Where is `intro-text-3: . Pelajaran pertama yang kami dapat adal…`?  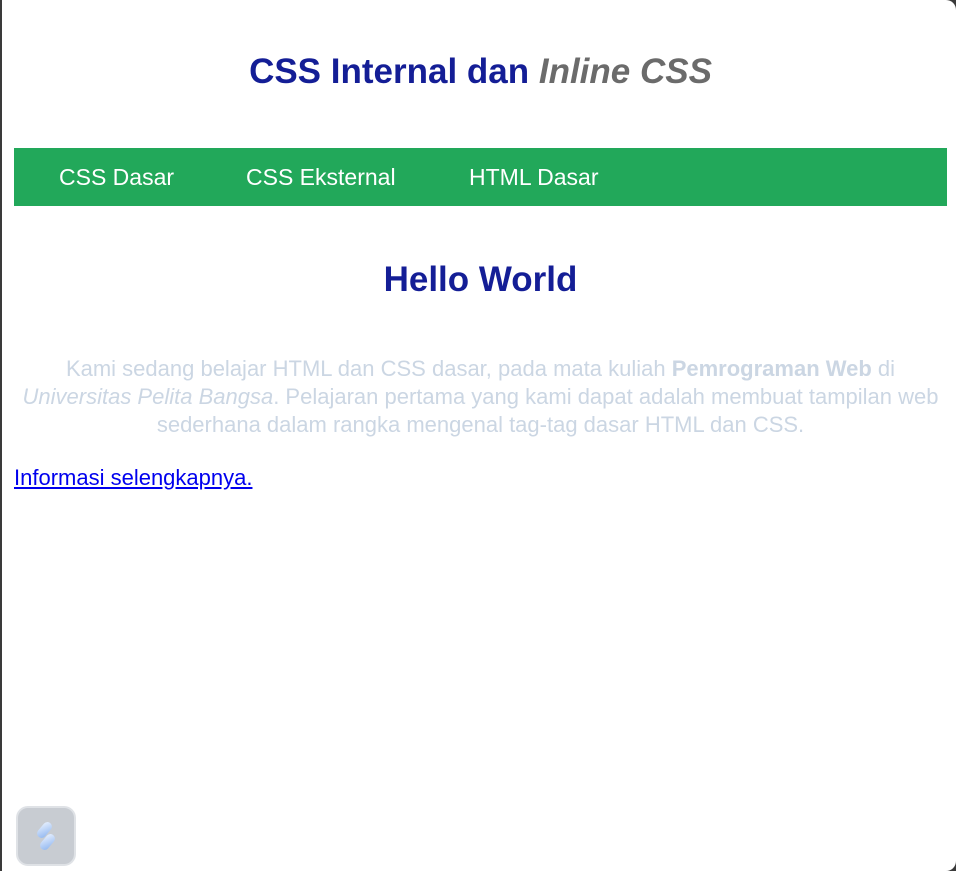 intro-text-3: . Pelajaran pertama yang kami dapat adal… is located at coordinates (547, 410).